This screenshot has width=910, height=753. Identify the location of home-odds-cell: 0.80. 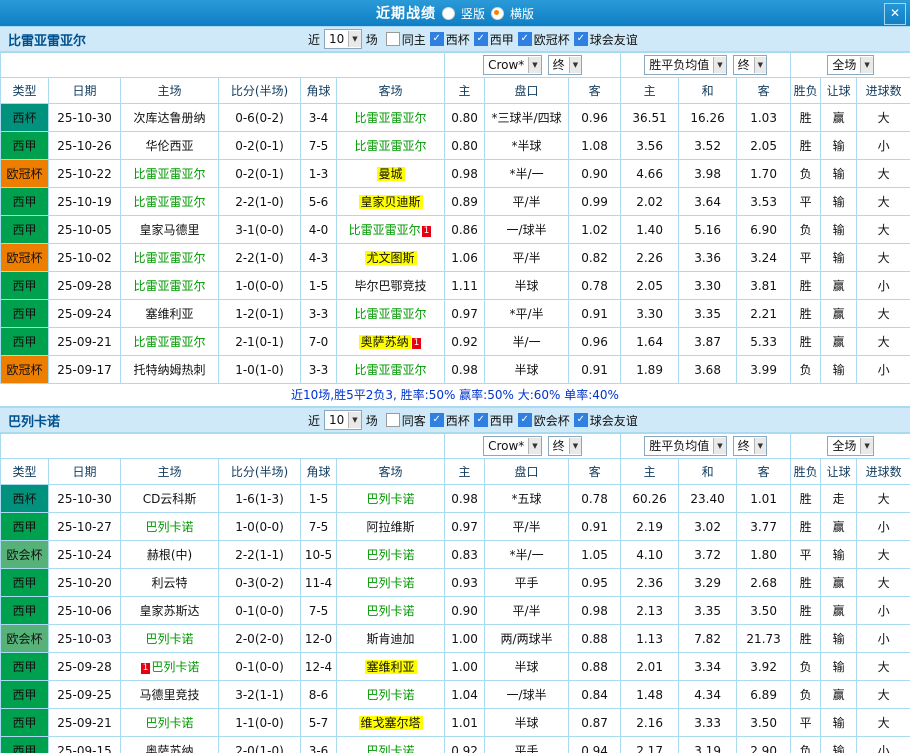
(465, 145).